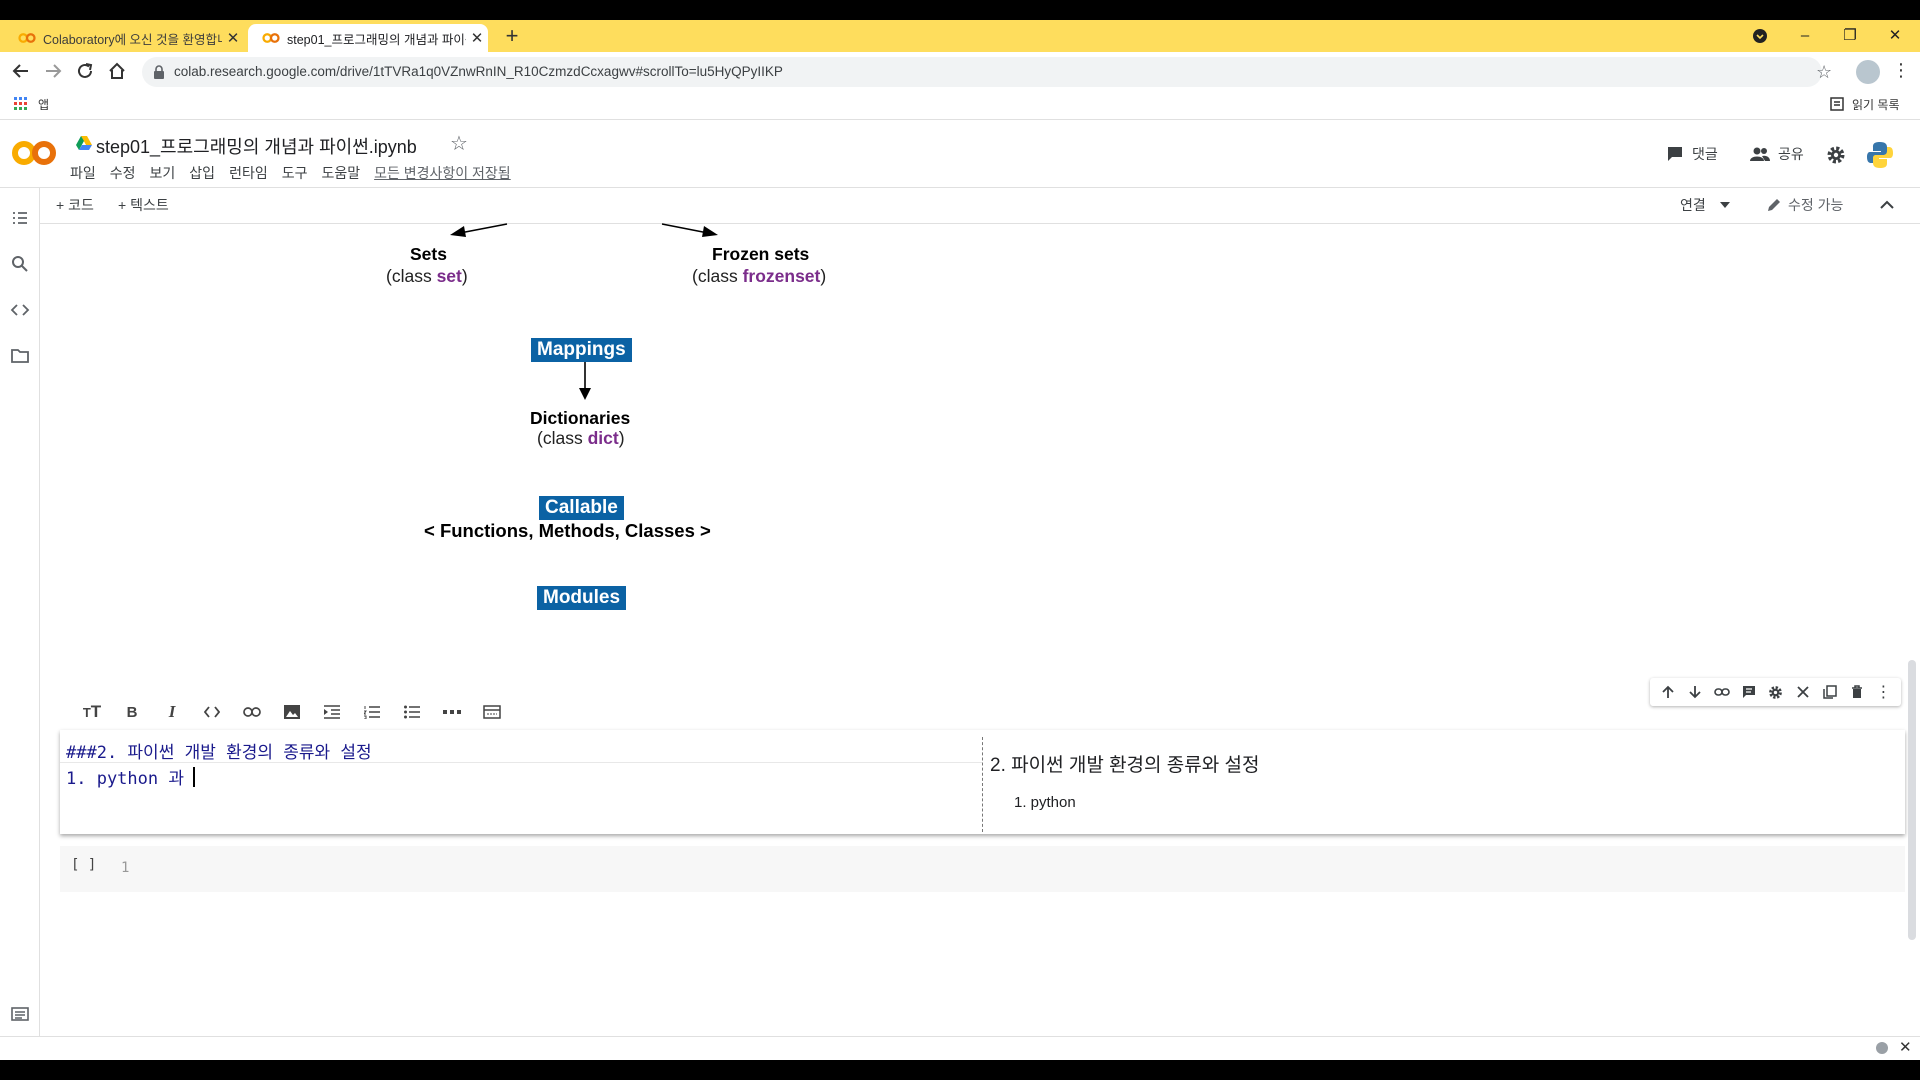 The image size is (1920, 1080). Describe the element at coordinates (581, 438) in the screenshot. I see `diagram-dictionaries-subtitle: (class dict)` at that location.